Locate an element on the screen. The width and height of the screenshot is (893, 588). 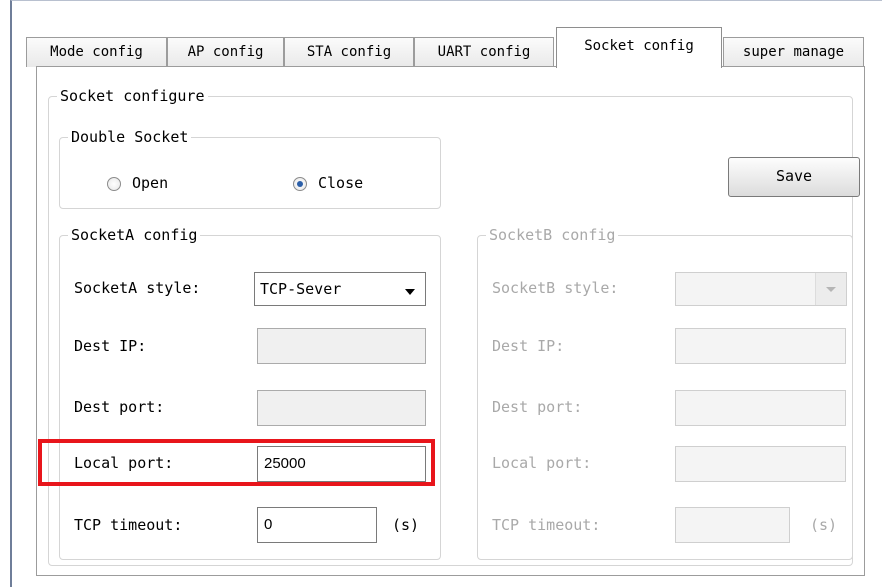
tab-label: UART config is located at coordinates (484, 52).